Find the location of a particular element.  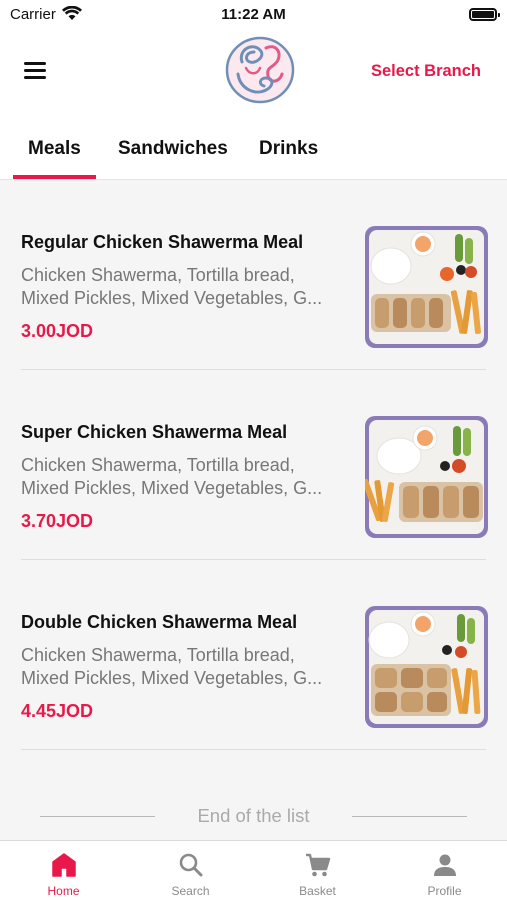

battery-icon is located at coordinates (484, 14).